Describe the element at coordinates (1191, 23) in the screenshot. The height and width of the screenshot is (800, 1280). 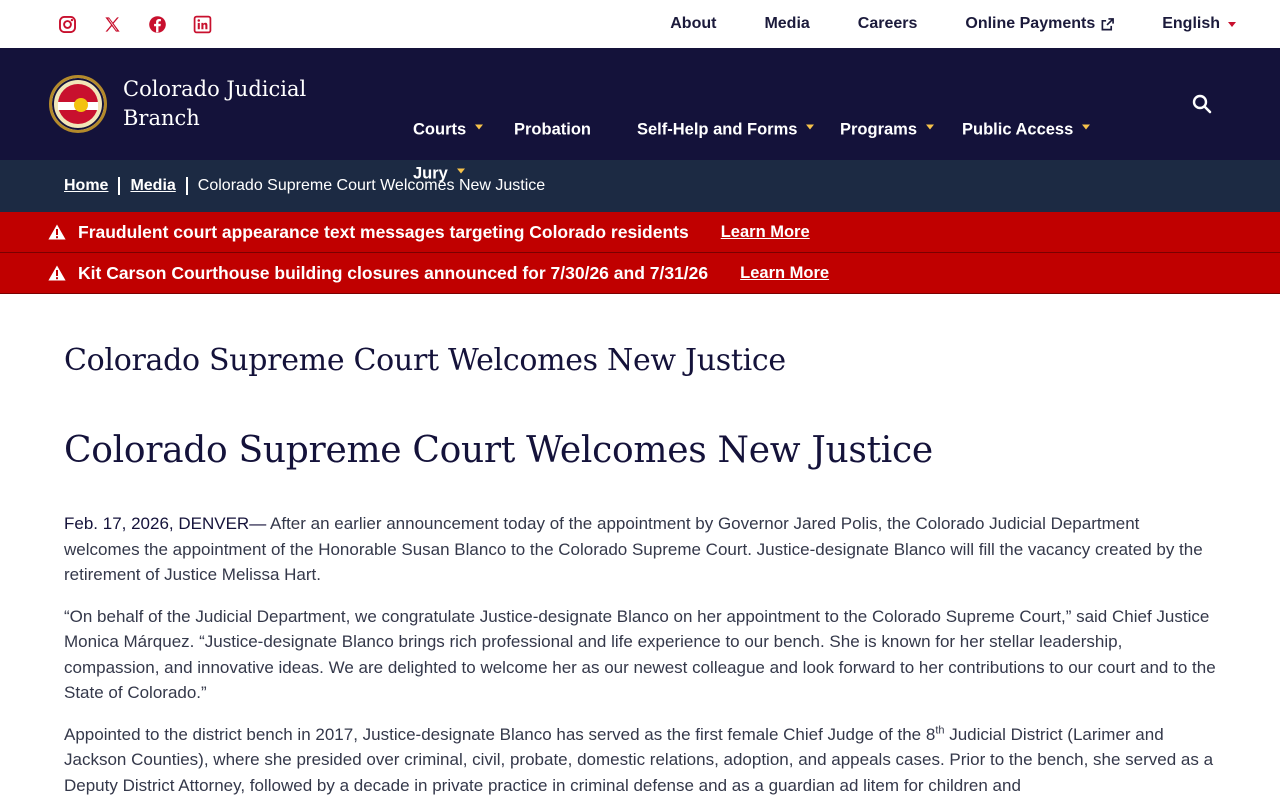
I see `language-label: English` at that location.